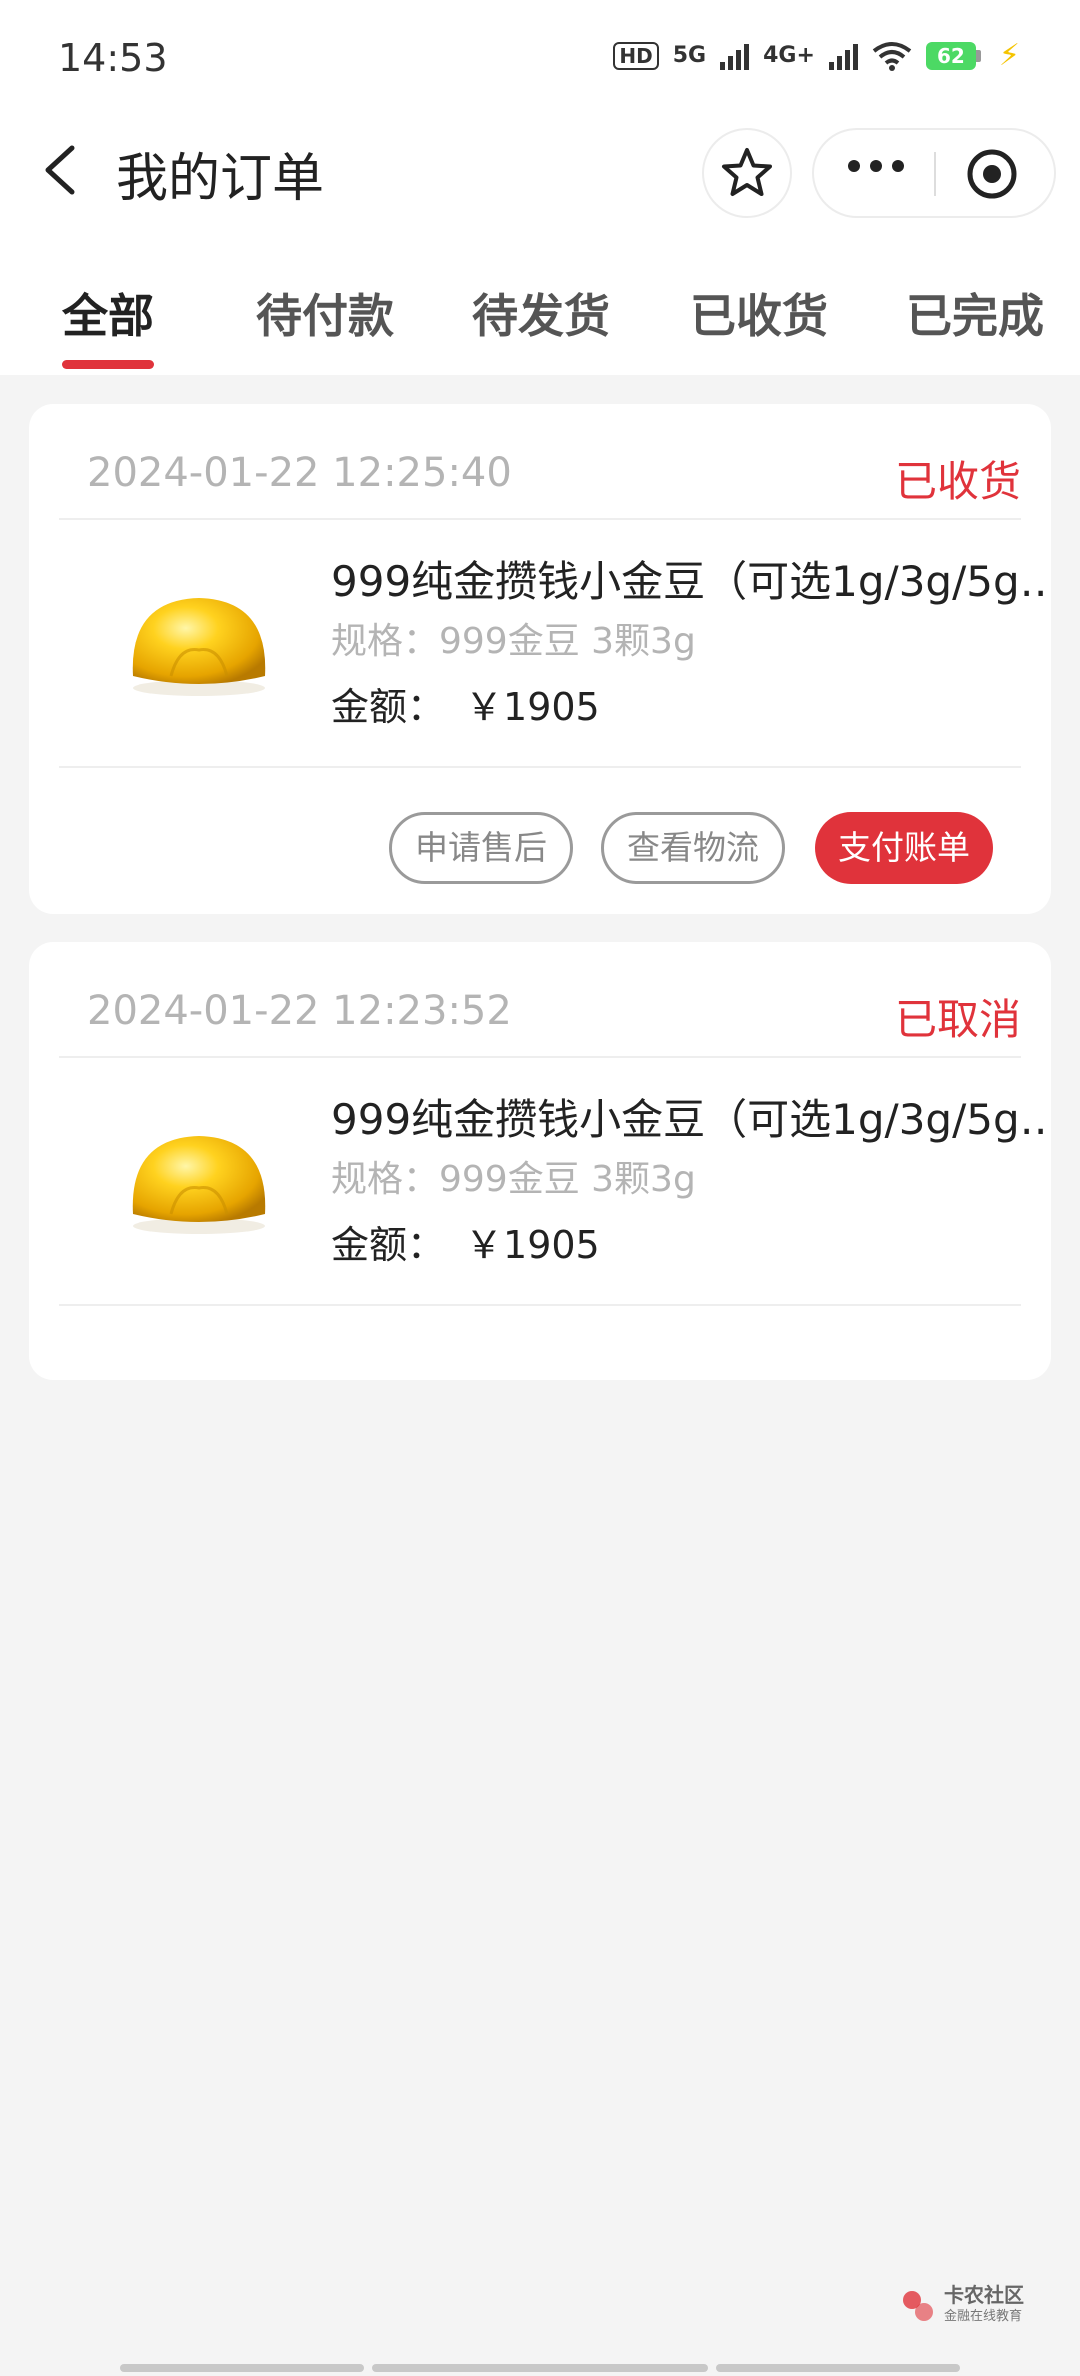 The width and height of the screenshot is (1080, 2376). What do you see at coordinates (816, 55) in the screenshot?
I see `status-icons: HD 5G 4G+ 62 ⚡` at bounding box center [816, 55].